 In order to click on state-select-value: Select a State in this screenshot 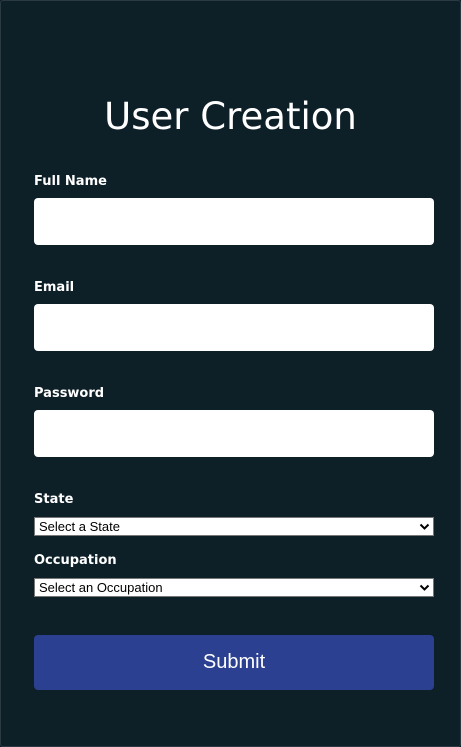, I will do `click(79, 526)`.